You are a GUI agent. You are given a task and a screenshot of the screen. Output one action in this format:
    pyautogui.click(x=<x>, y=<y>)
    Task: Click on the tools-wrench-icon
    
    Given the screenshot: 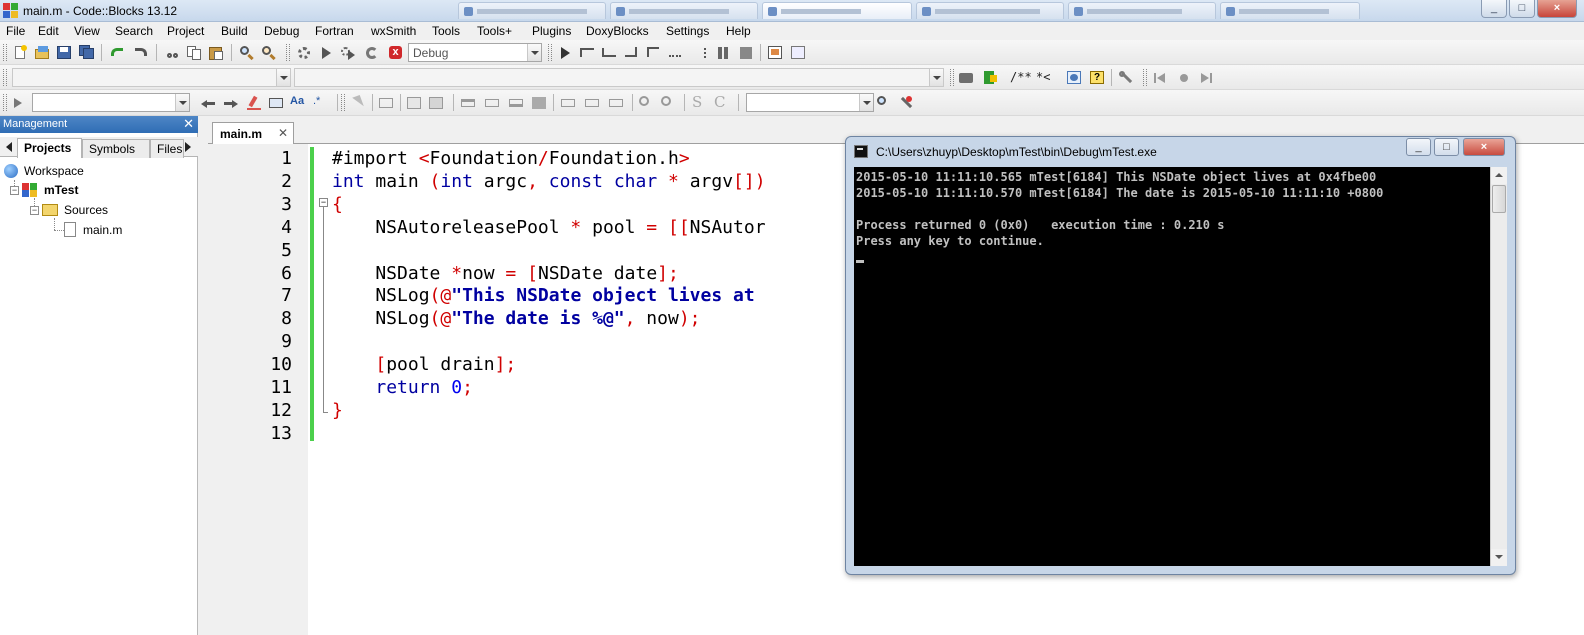 What is the action you would take?
    pyautogui.click(x=906, y=102)
    